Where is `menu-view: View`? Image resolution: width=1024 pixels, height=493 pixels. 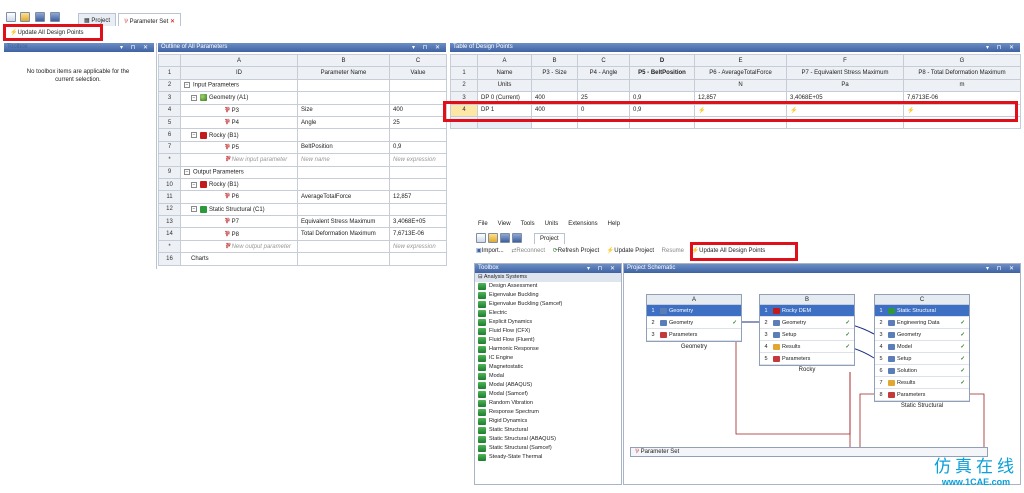 menu-view: View is located at coordinates (504, 224).